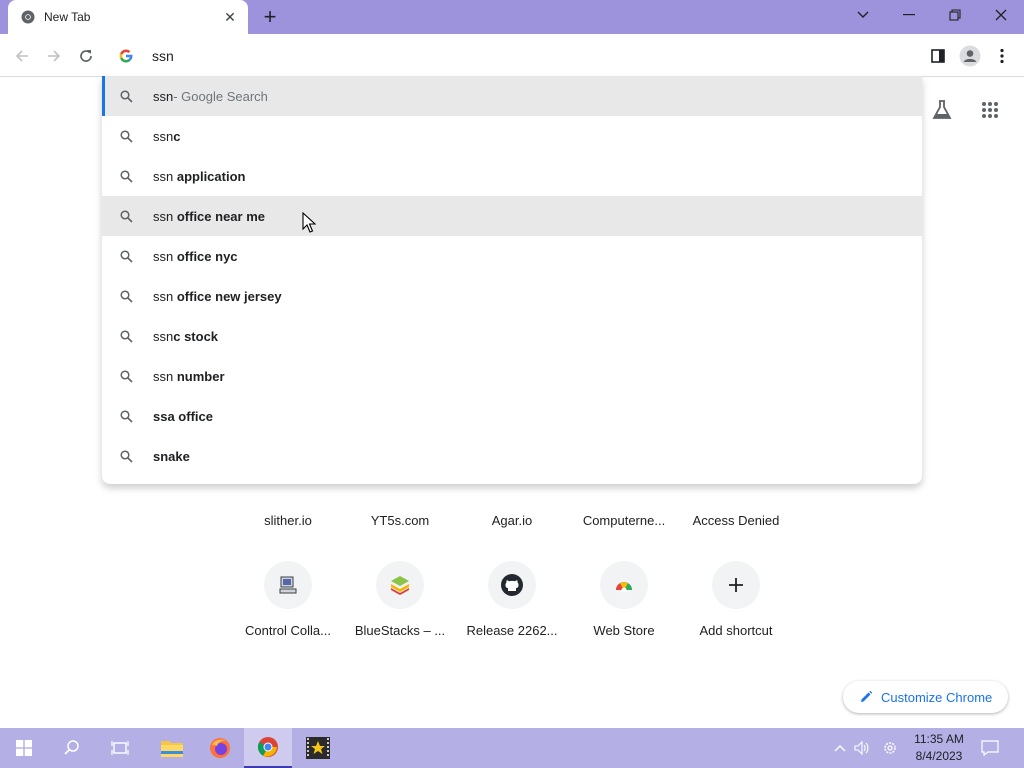 This screenshot has width=1024, height=768. What do you see at coordinates (909, 15) in the screenshot?
I see `minimize-button` at bounding box center [909, 15].